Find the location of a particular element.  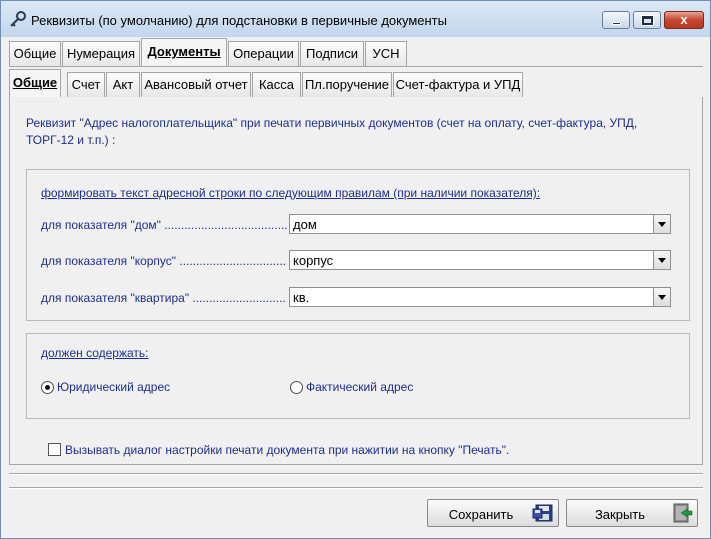

exit-door-icon is located at coordinates (683, 513).